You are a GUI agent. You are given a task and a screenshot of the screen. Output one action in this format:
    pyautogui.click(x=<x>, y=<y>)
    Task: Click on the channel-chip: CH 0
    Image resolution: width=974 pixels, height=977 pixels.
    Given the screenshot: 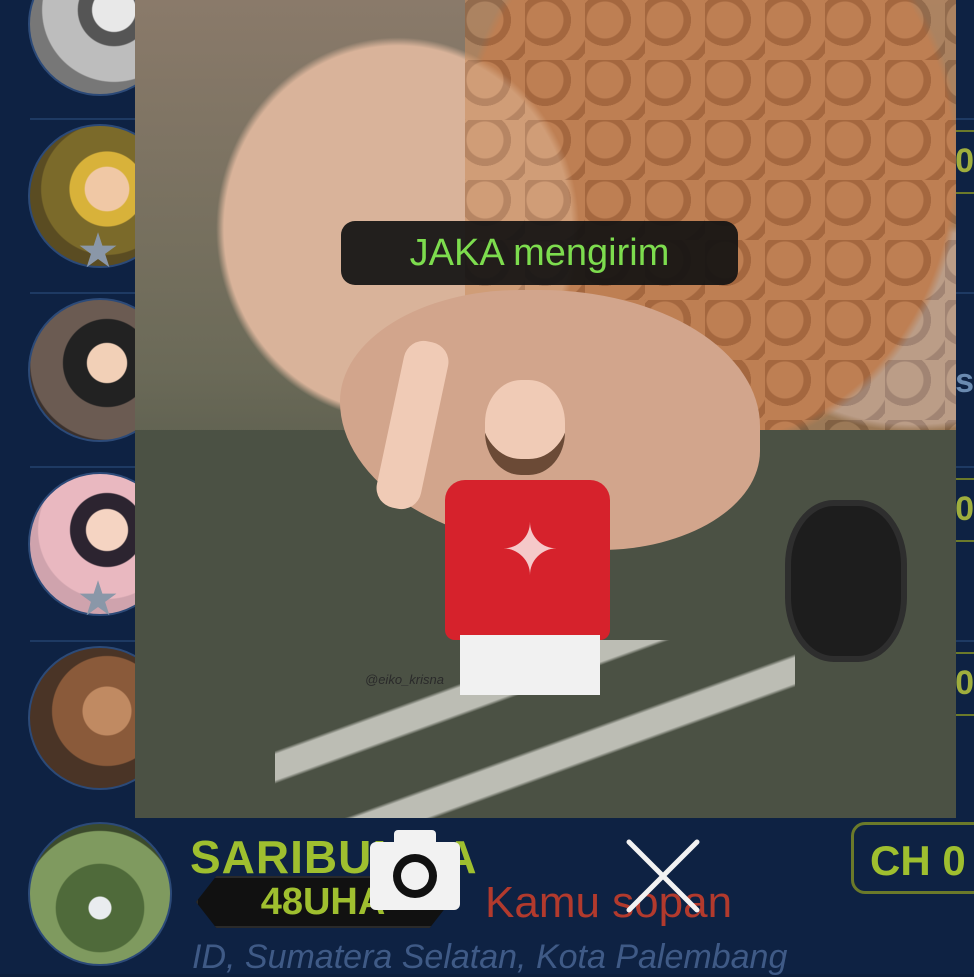 What is the action you would take?
    pyautogui.click(x=912, y=858)
    